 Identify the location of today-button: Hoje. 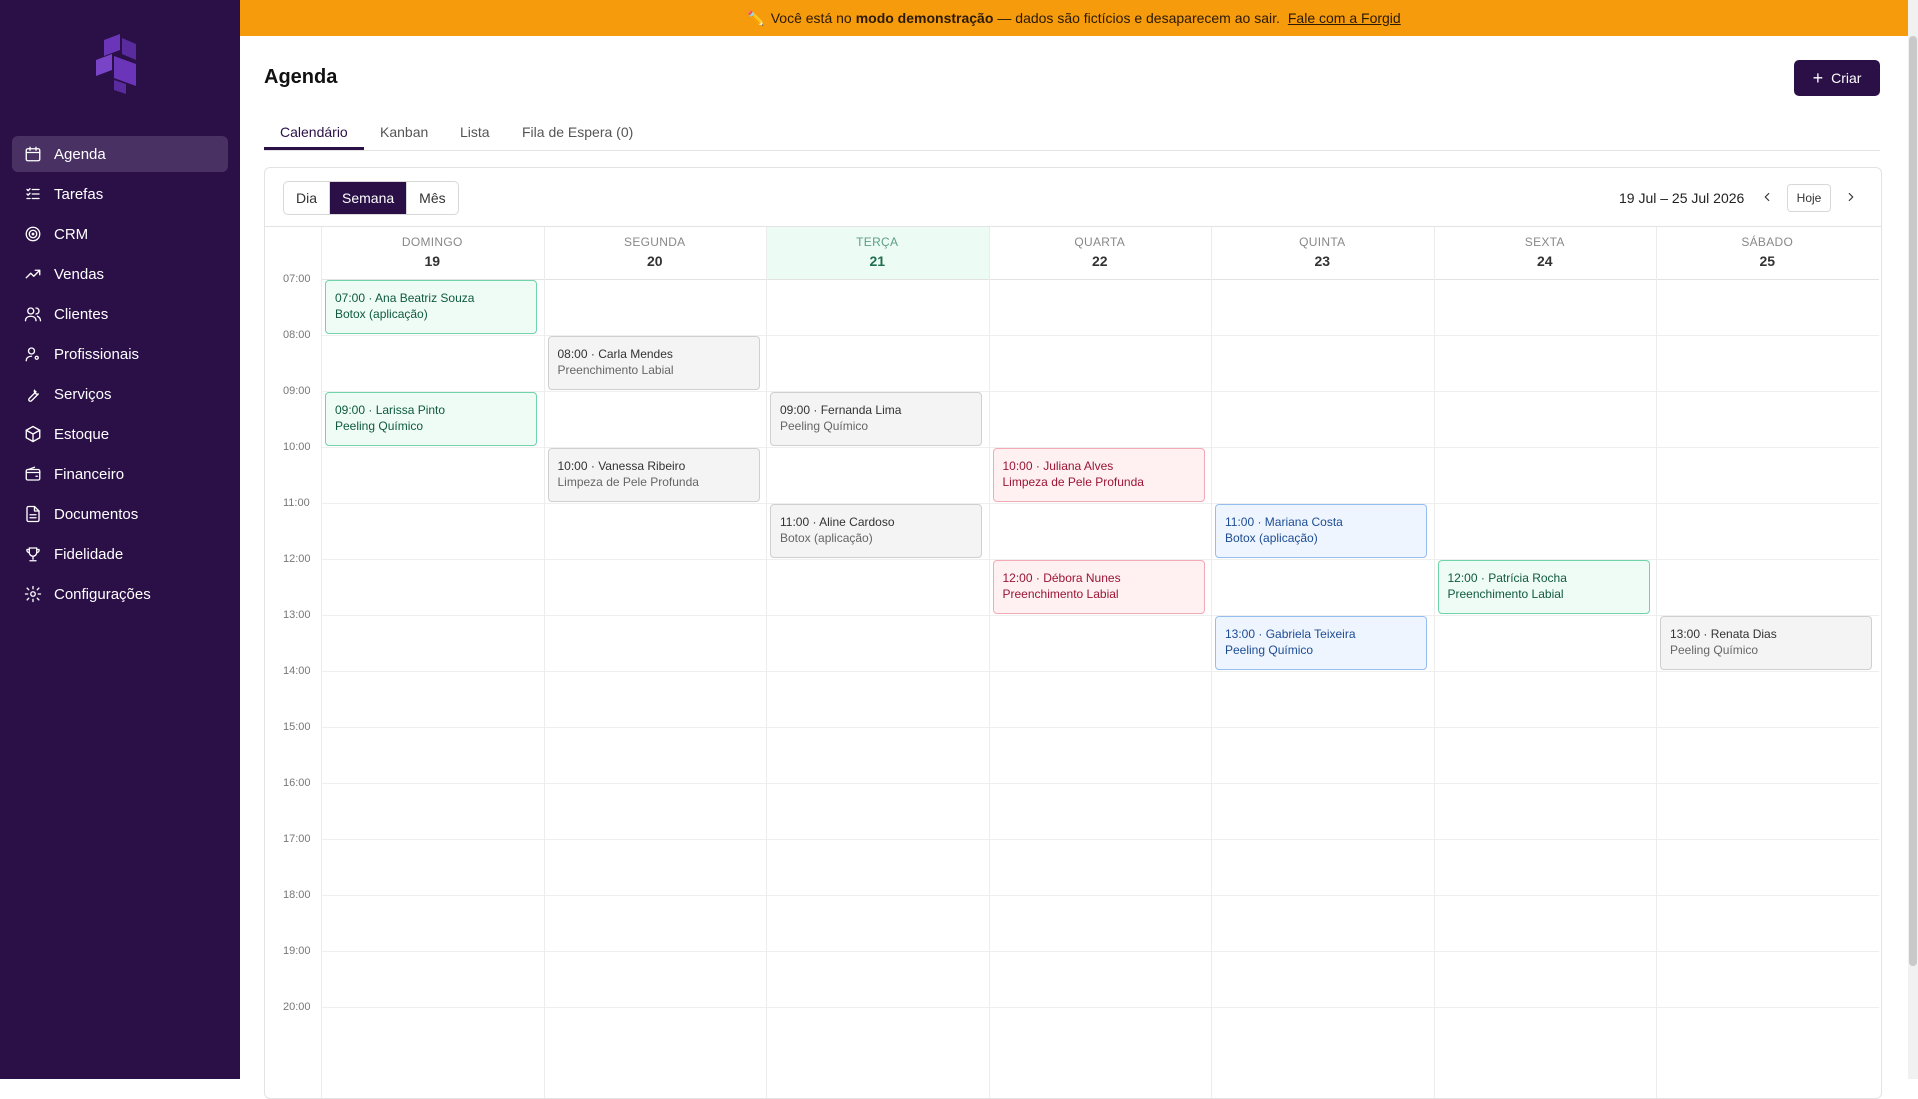
(1809, 198).